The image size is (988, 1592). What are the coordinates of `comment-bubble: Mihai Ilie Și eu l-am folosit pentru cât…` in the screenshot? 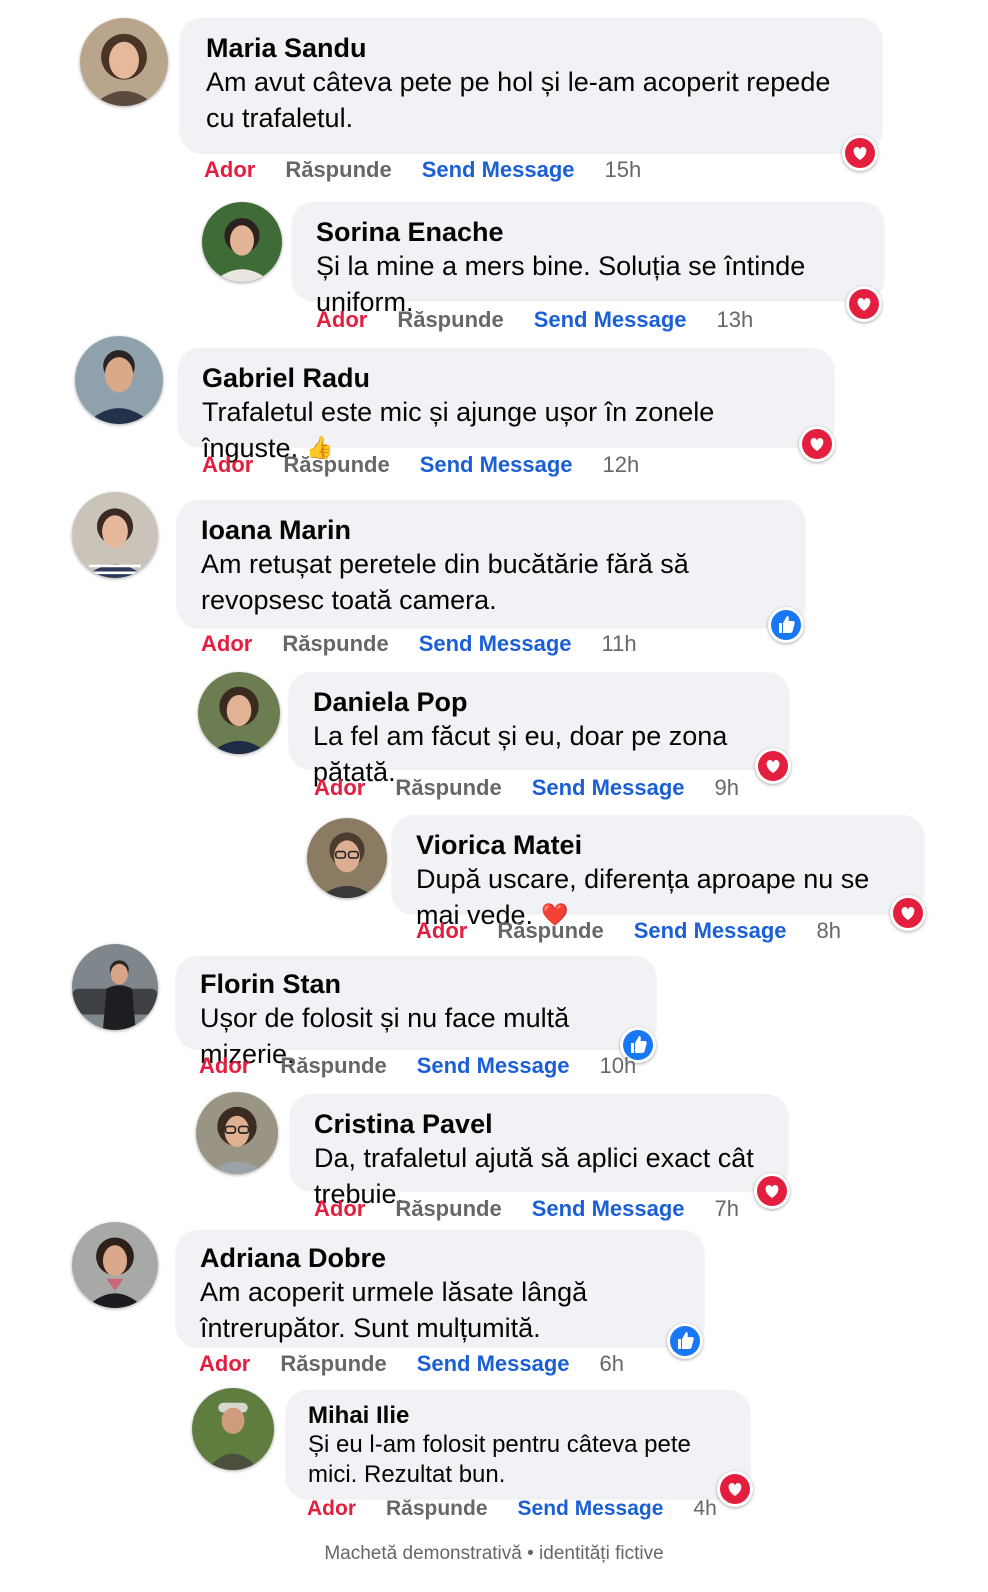 It's located at (518, 1444).